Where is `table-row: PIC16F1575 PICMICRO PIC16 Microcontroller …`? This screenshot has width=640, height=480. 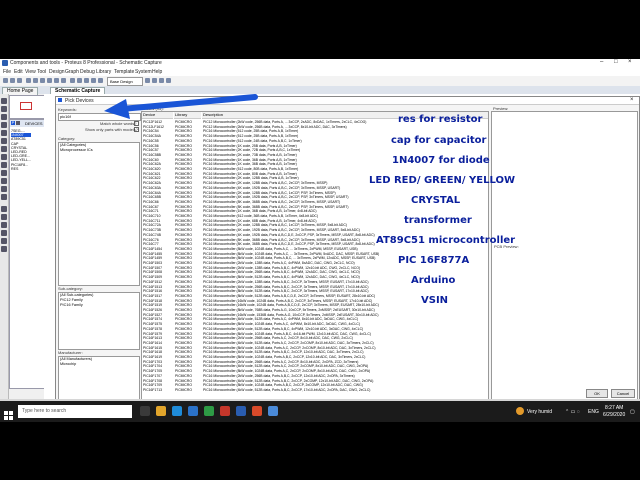 table-row: PIC16F1575 PICMICRO PIC16 Microcontroller … is located at coordinates (315, 324).